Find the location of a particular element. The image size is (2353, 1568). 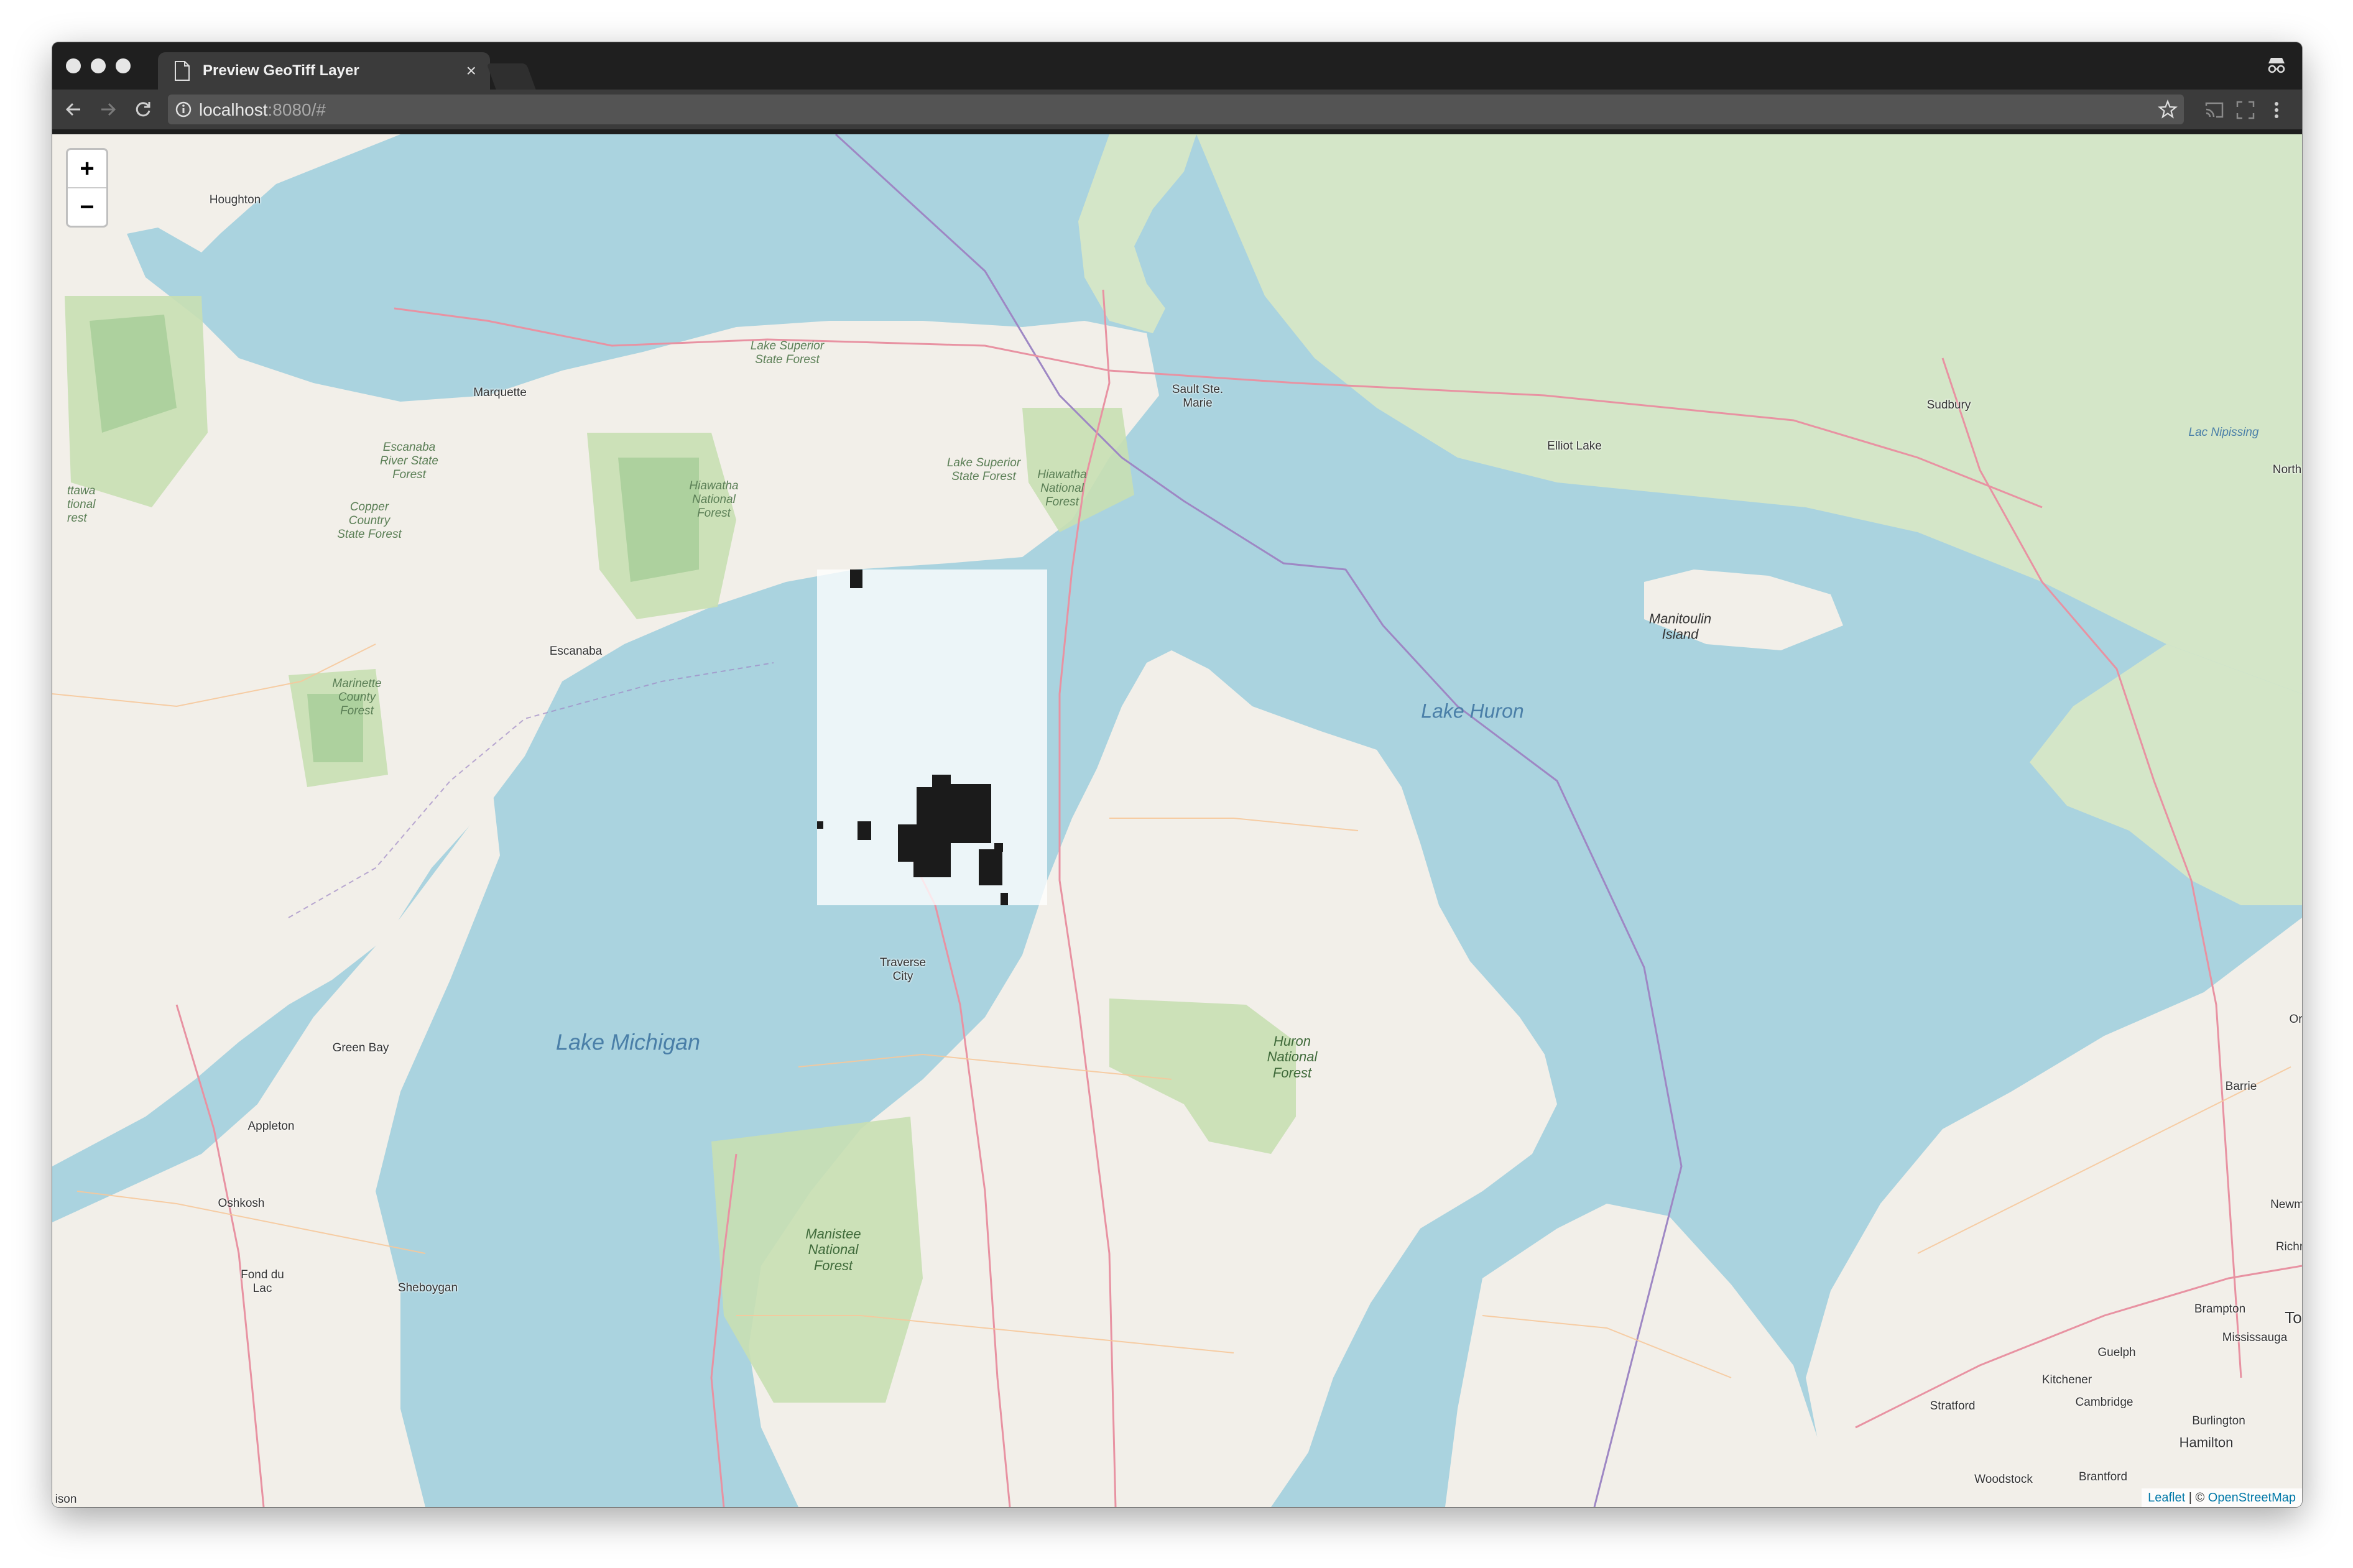

url-text: localhost:8080/# is located at coordinates (262, 110).